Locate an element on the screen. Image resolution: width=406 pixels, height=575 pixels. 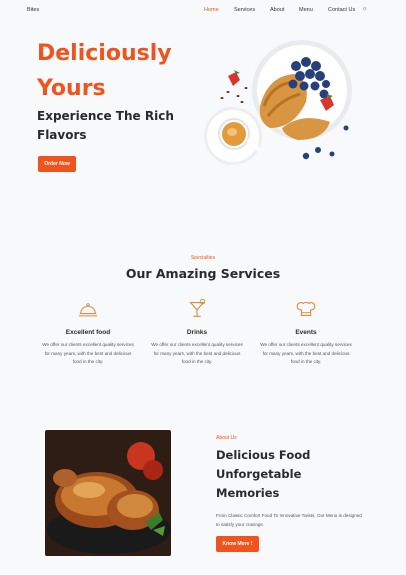
cocktail-icon is located at coordinates (197, 307).